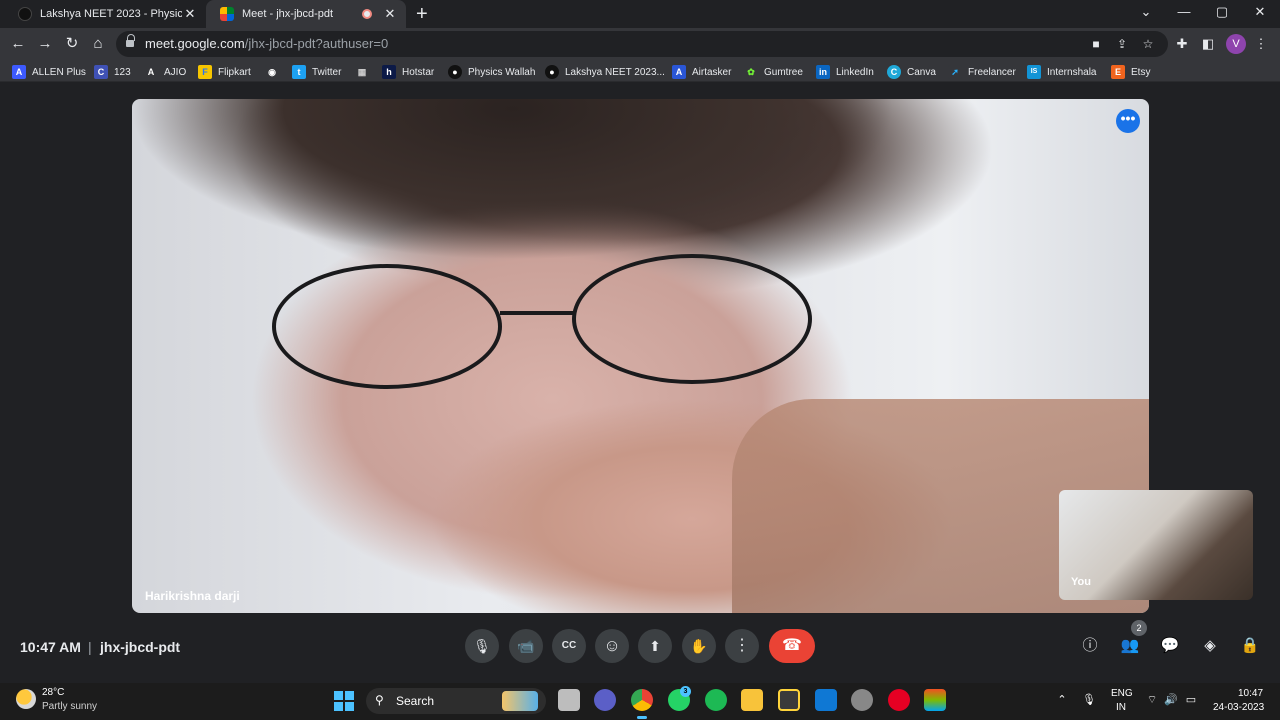  What do you see at coordinates (45, 44) in the screenshot?
I see `forward-arrow-icon: →` at bounding box center [45, 44].